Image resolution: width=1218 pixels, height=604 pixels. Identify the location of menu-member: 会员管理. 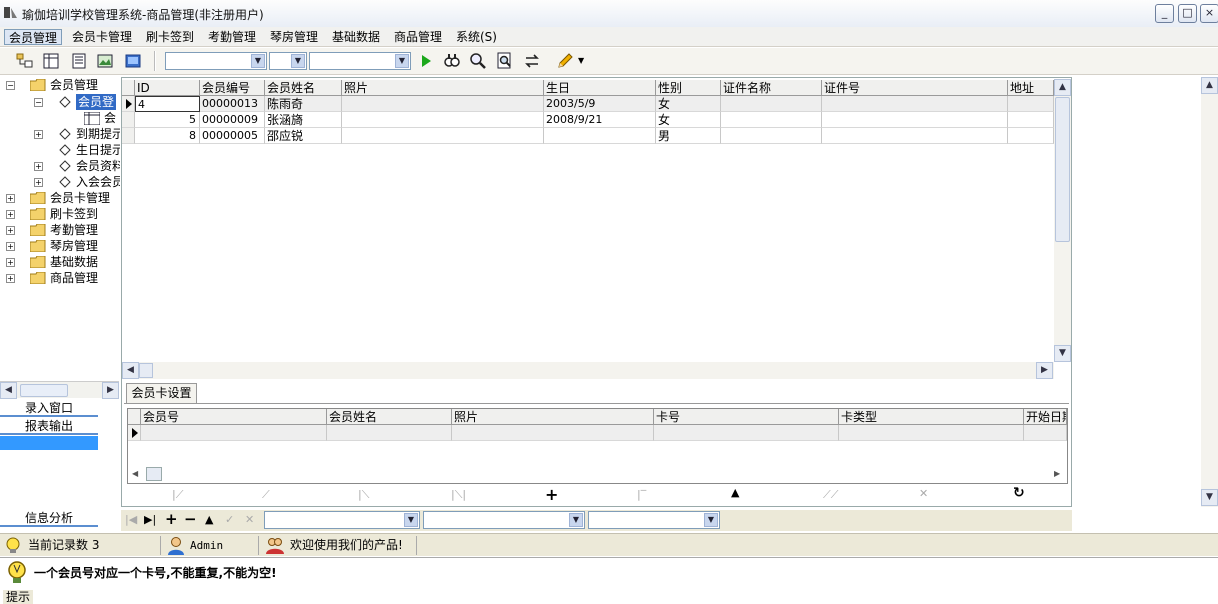
(33, 37).